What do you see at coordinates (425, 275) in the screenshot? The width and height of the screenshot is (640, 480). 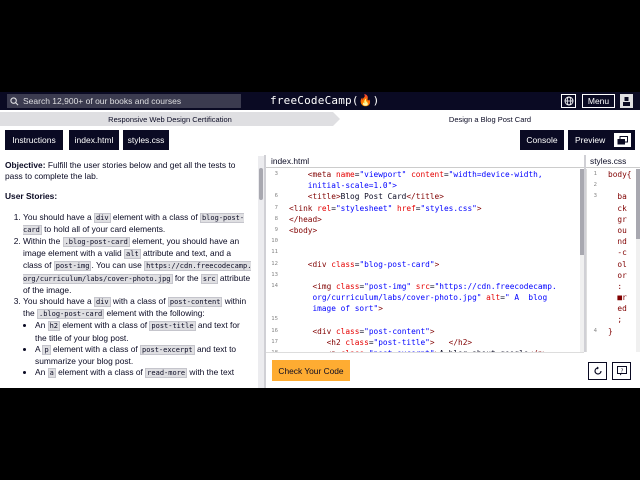 I see `code-line: 13` at bounding box center [425, 275].